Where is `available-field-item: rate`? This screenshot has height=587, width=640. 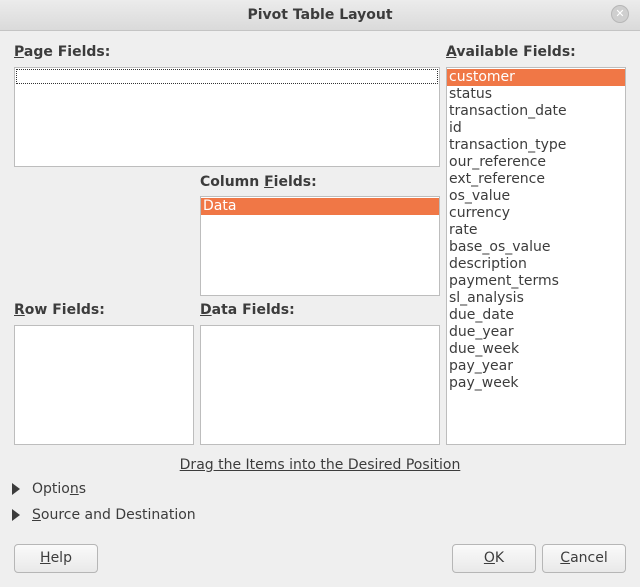
available-field-item: rate is located at coordinates (536, 230).